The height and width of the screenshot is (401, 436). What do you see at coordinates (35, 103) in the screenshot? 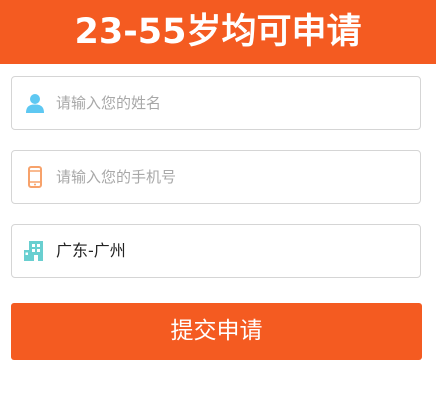
I see `user-icon` at bounding box center [35, 103].